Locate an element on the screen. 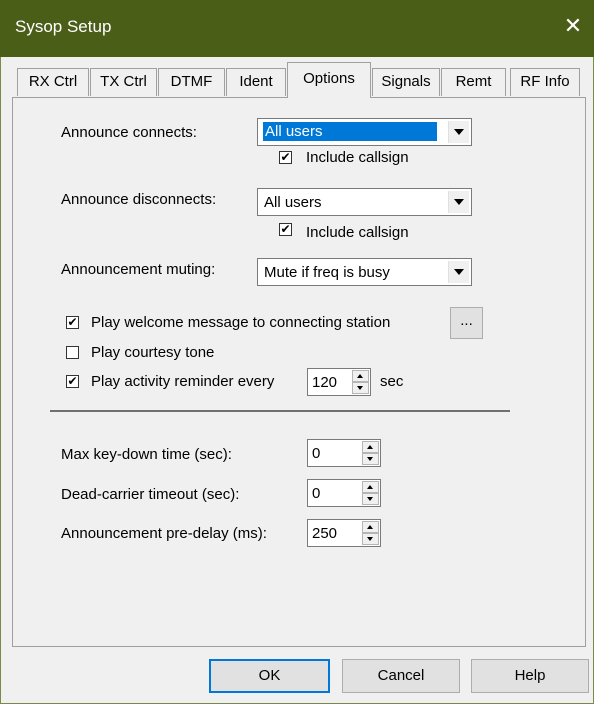 This screenshot has width=594, height=704. activity-reminder-value: 120 is located at coordinates (325, 382).